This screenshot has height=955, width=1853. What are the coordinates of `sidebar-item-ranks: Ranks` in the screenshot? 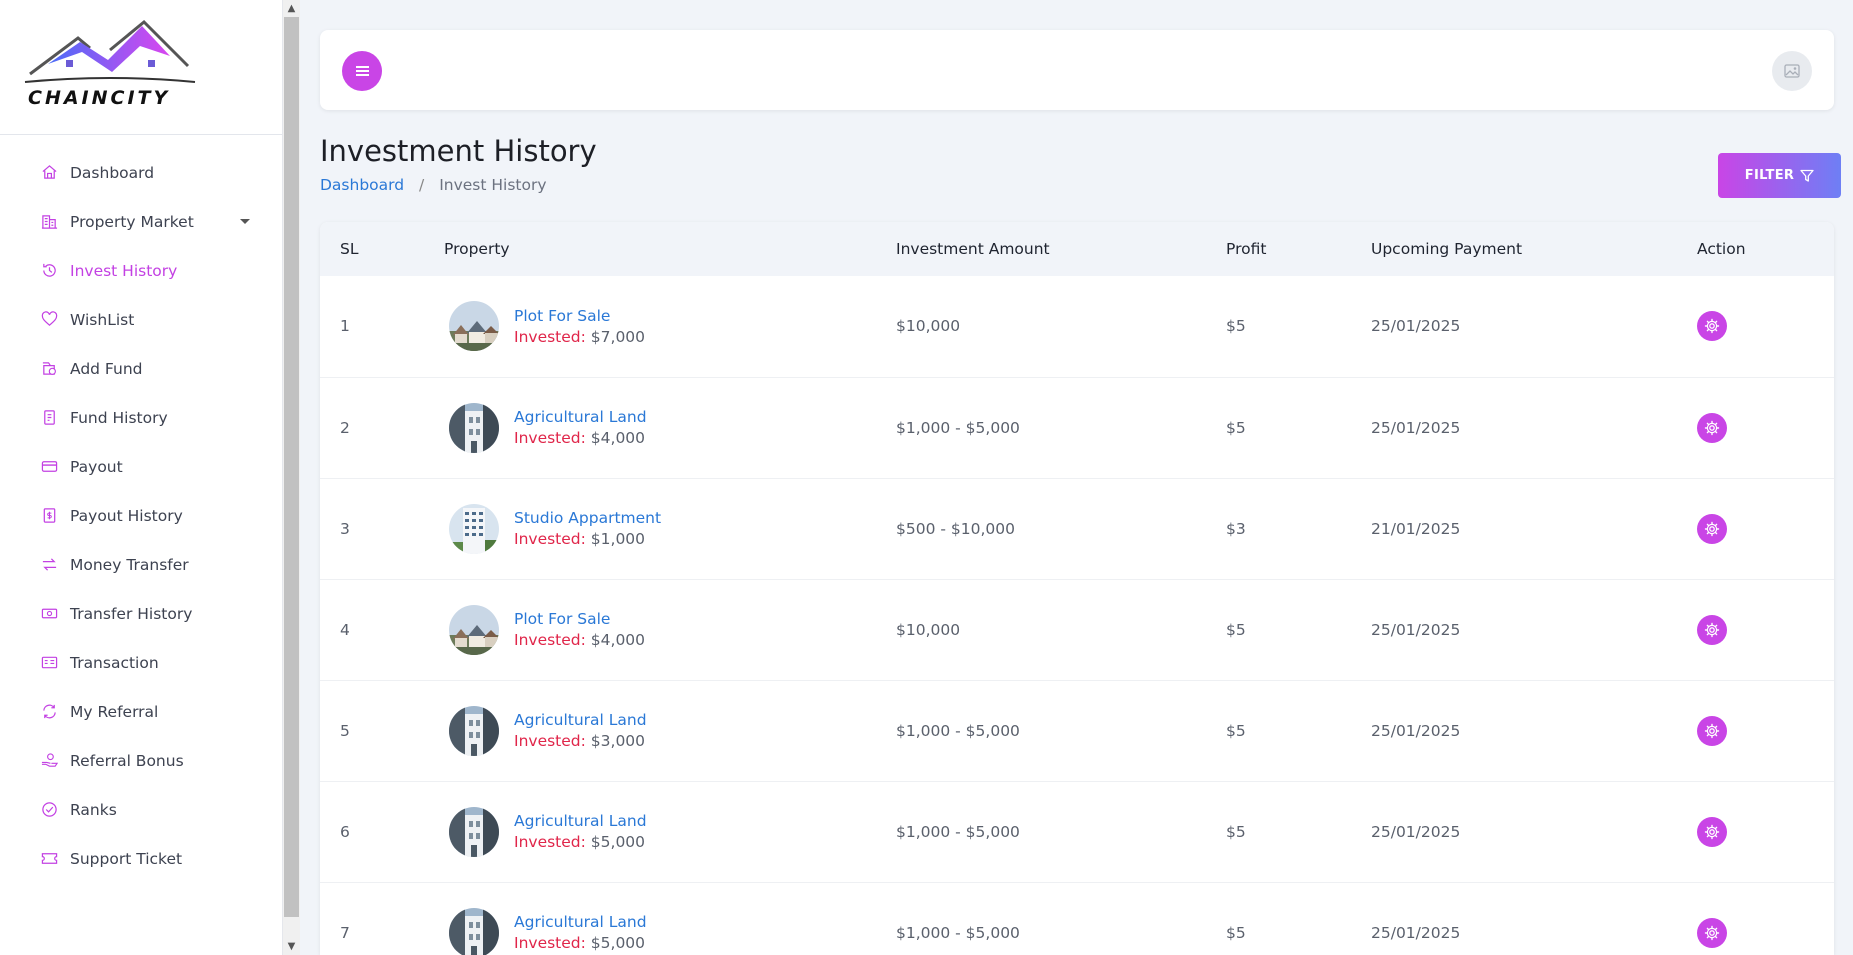 It's located at (141, 809).